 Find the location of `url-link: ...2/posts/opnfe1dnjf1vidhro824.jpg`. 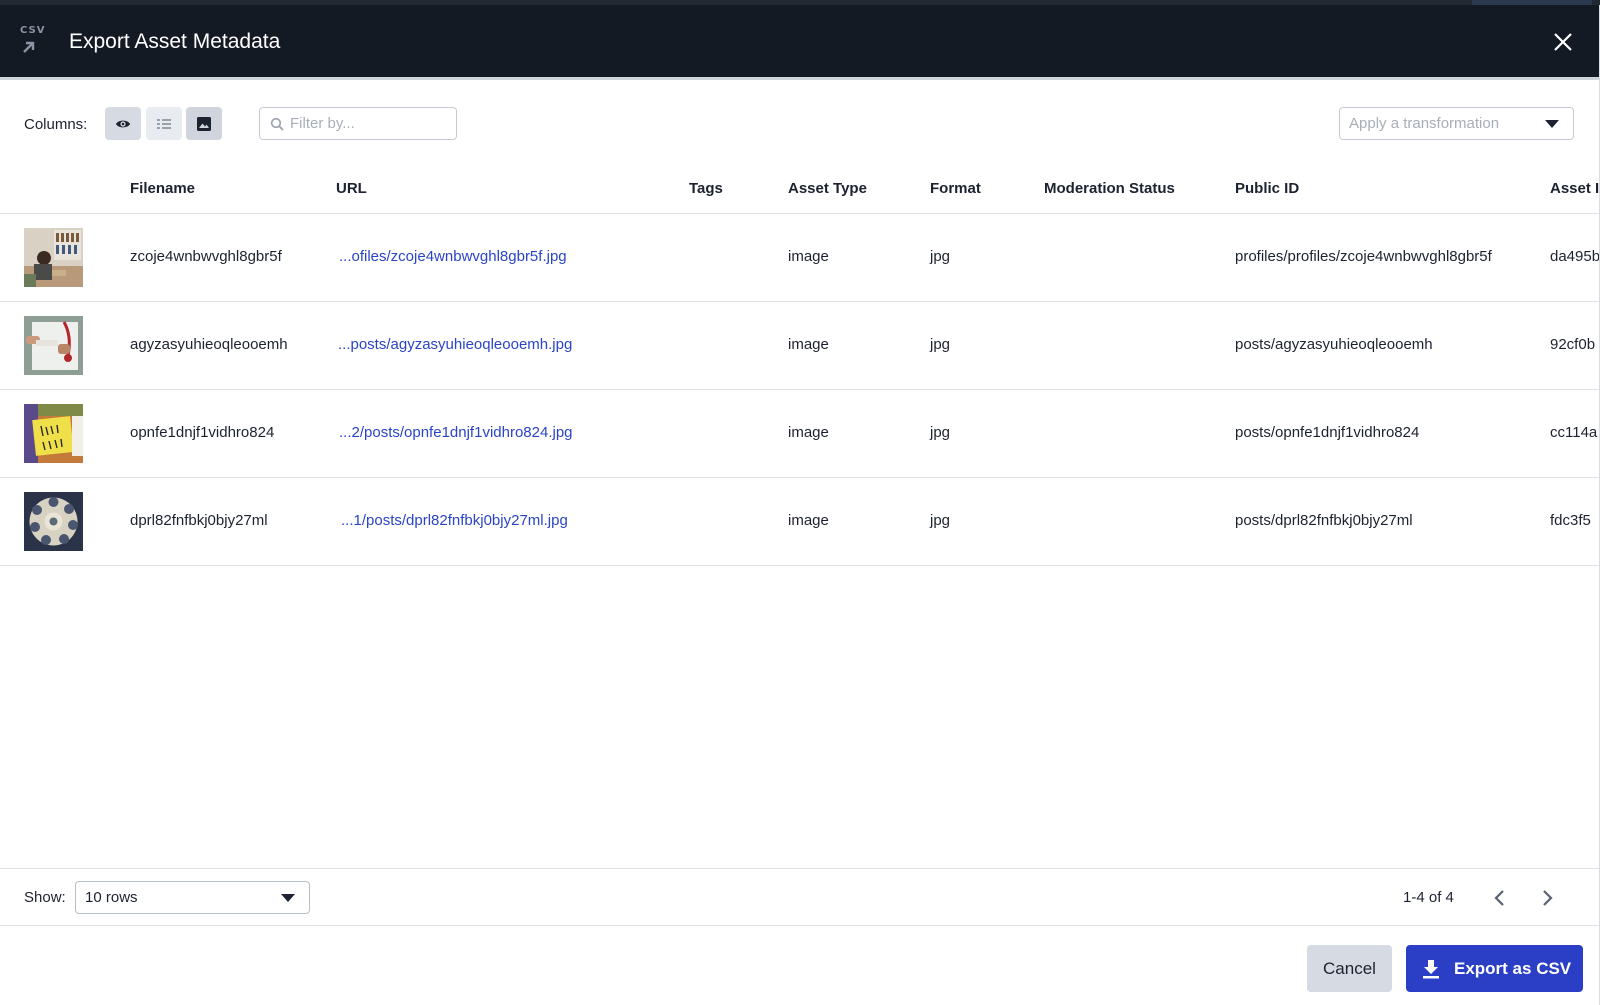

url-link: ...2/posts/opnfe1dnjf1vidhro824.jpg is located at coordinates (456, 432).